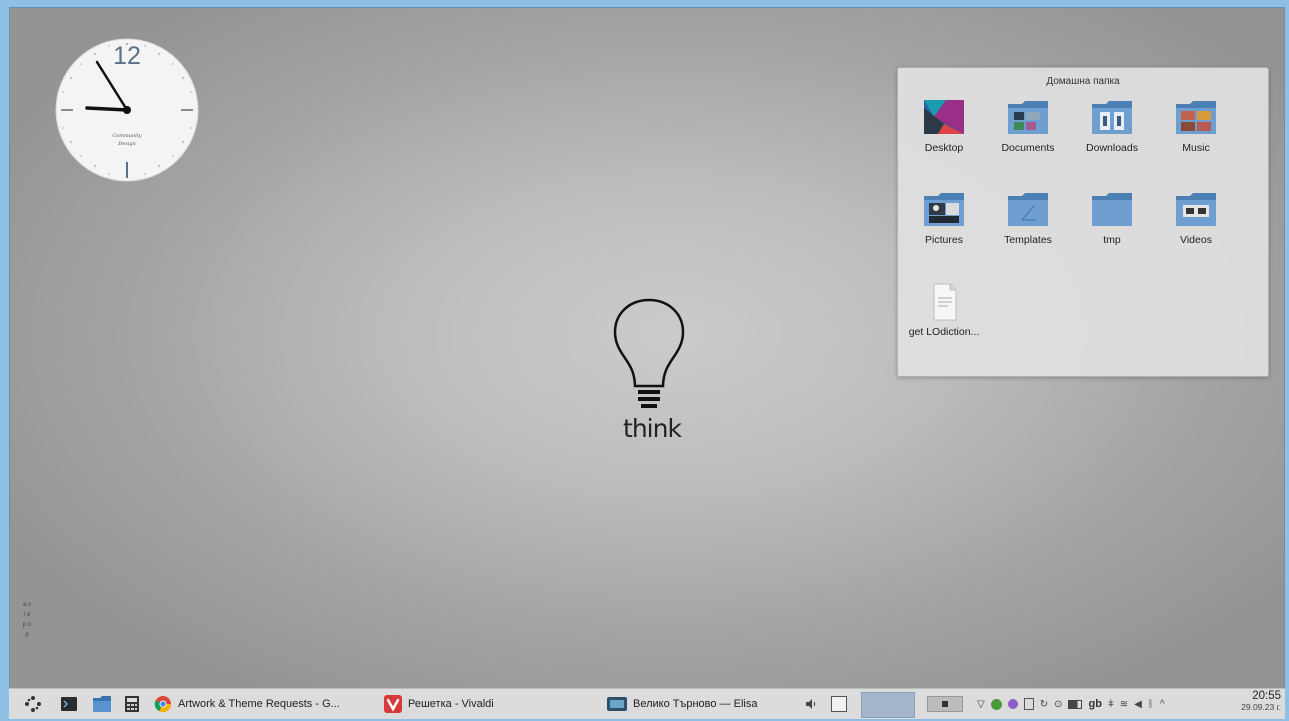 The width and height of the screenshot is (1289, 721). Describe the element at coordinates (944, 117) in the screenshot. I see `desktop-folder-icon` at that location.